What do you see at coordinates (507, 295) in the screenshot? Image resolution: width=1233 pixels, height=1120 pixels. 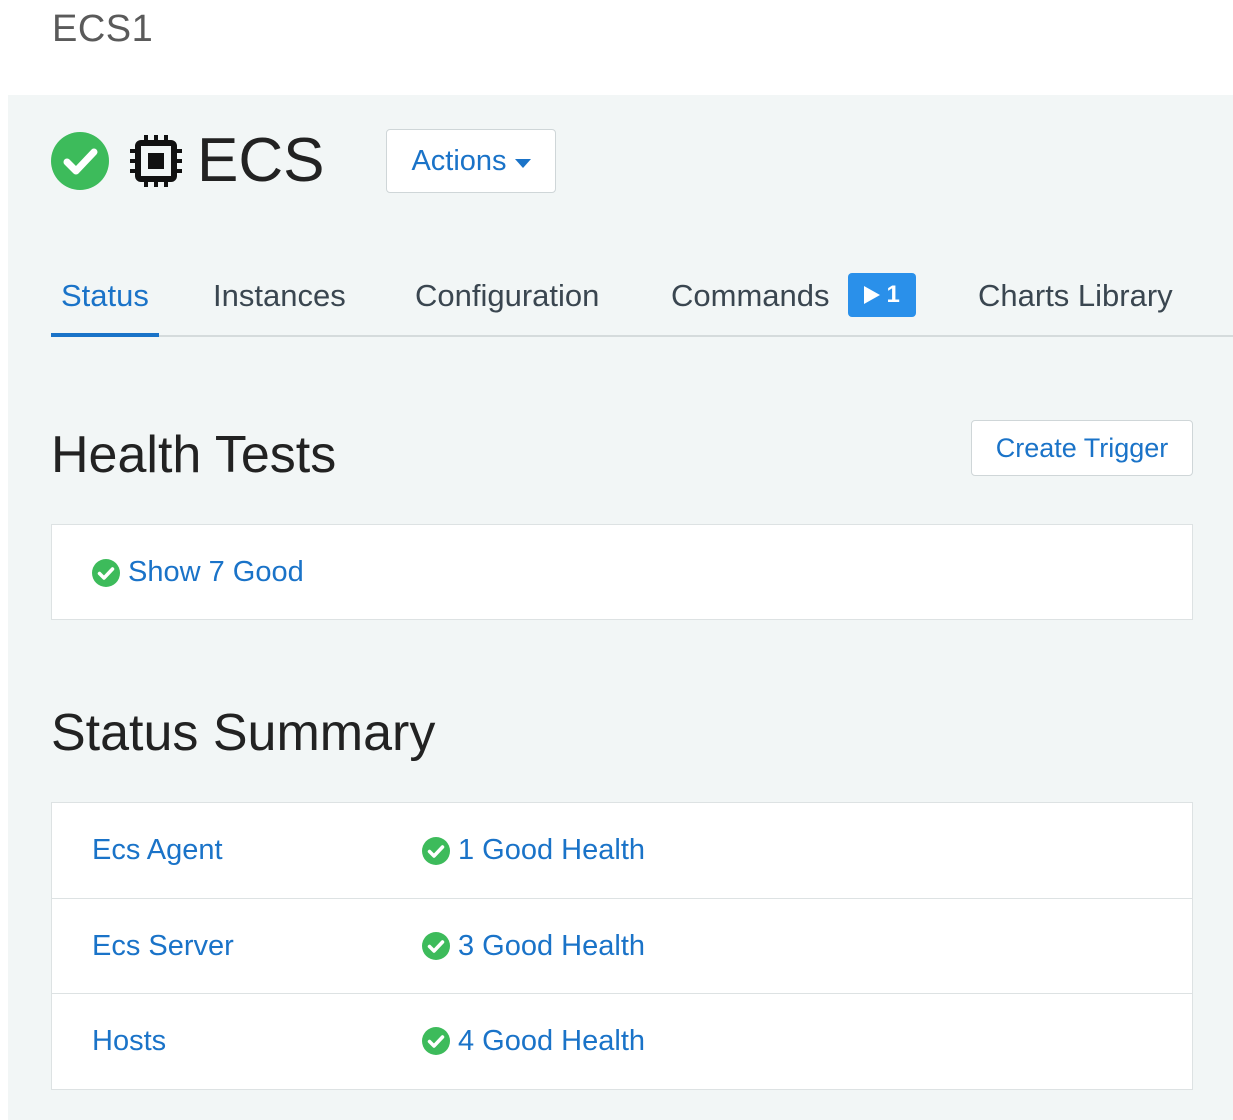 I see `tab-label: Configuration` at bounding box center [507, 295].